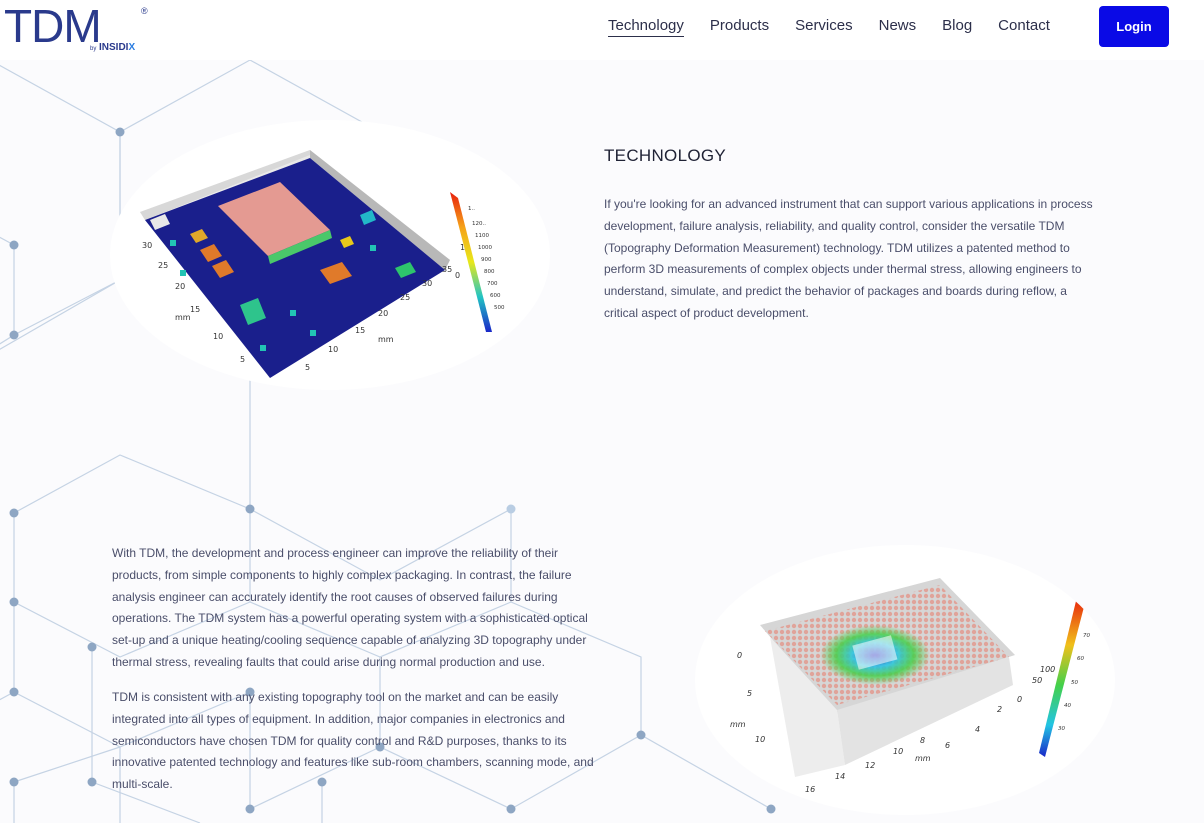 This screenshot has width=1204, height=823. Describe the element at coordinates (1074, 683) in the screenshot. I see `fig2-colorbar-tick: 50` at that location.